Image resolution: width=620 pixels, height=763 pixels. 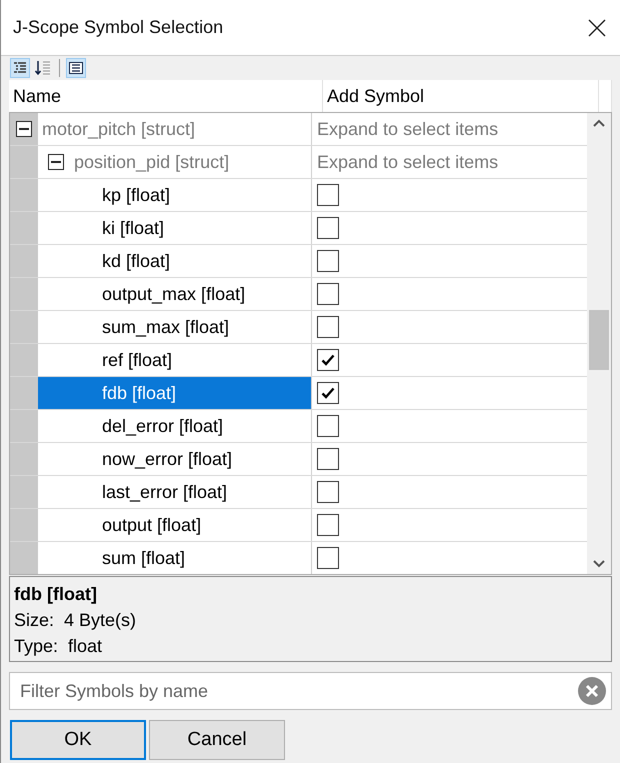 I want to click on tree-view-icon, so click(x=20, y=68).